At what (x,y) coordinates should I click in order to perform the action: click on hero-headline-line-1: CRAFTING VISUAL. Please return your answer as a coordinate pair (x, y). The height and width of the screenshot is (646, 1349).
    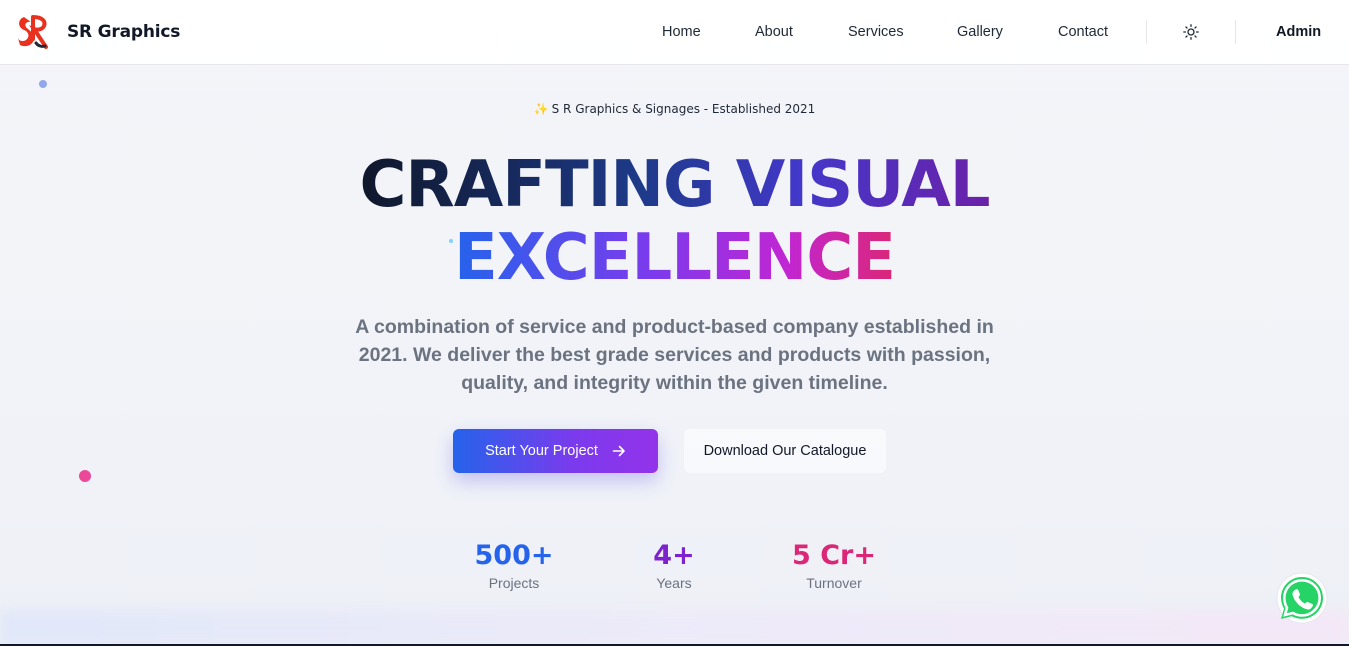
    Looking at the image, I should click on (674, 185).